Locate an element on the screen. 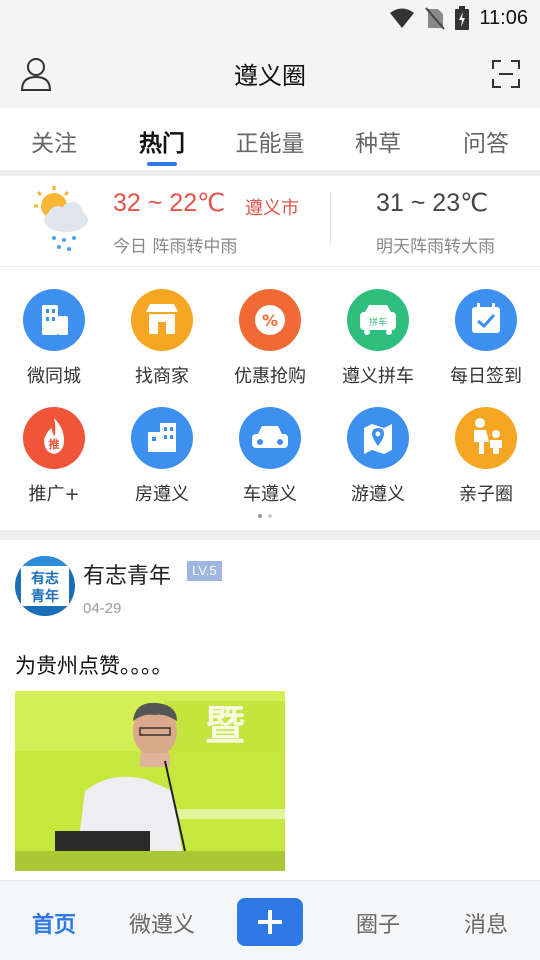  tab-qa: 问答 is located at coordinates (486, 139).